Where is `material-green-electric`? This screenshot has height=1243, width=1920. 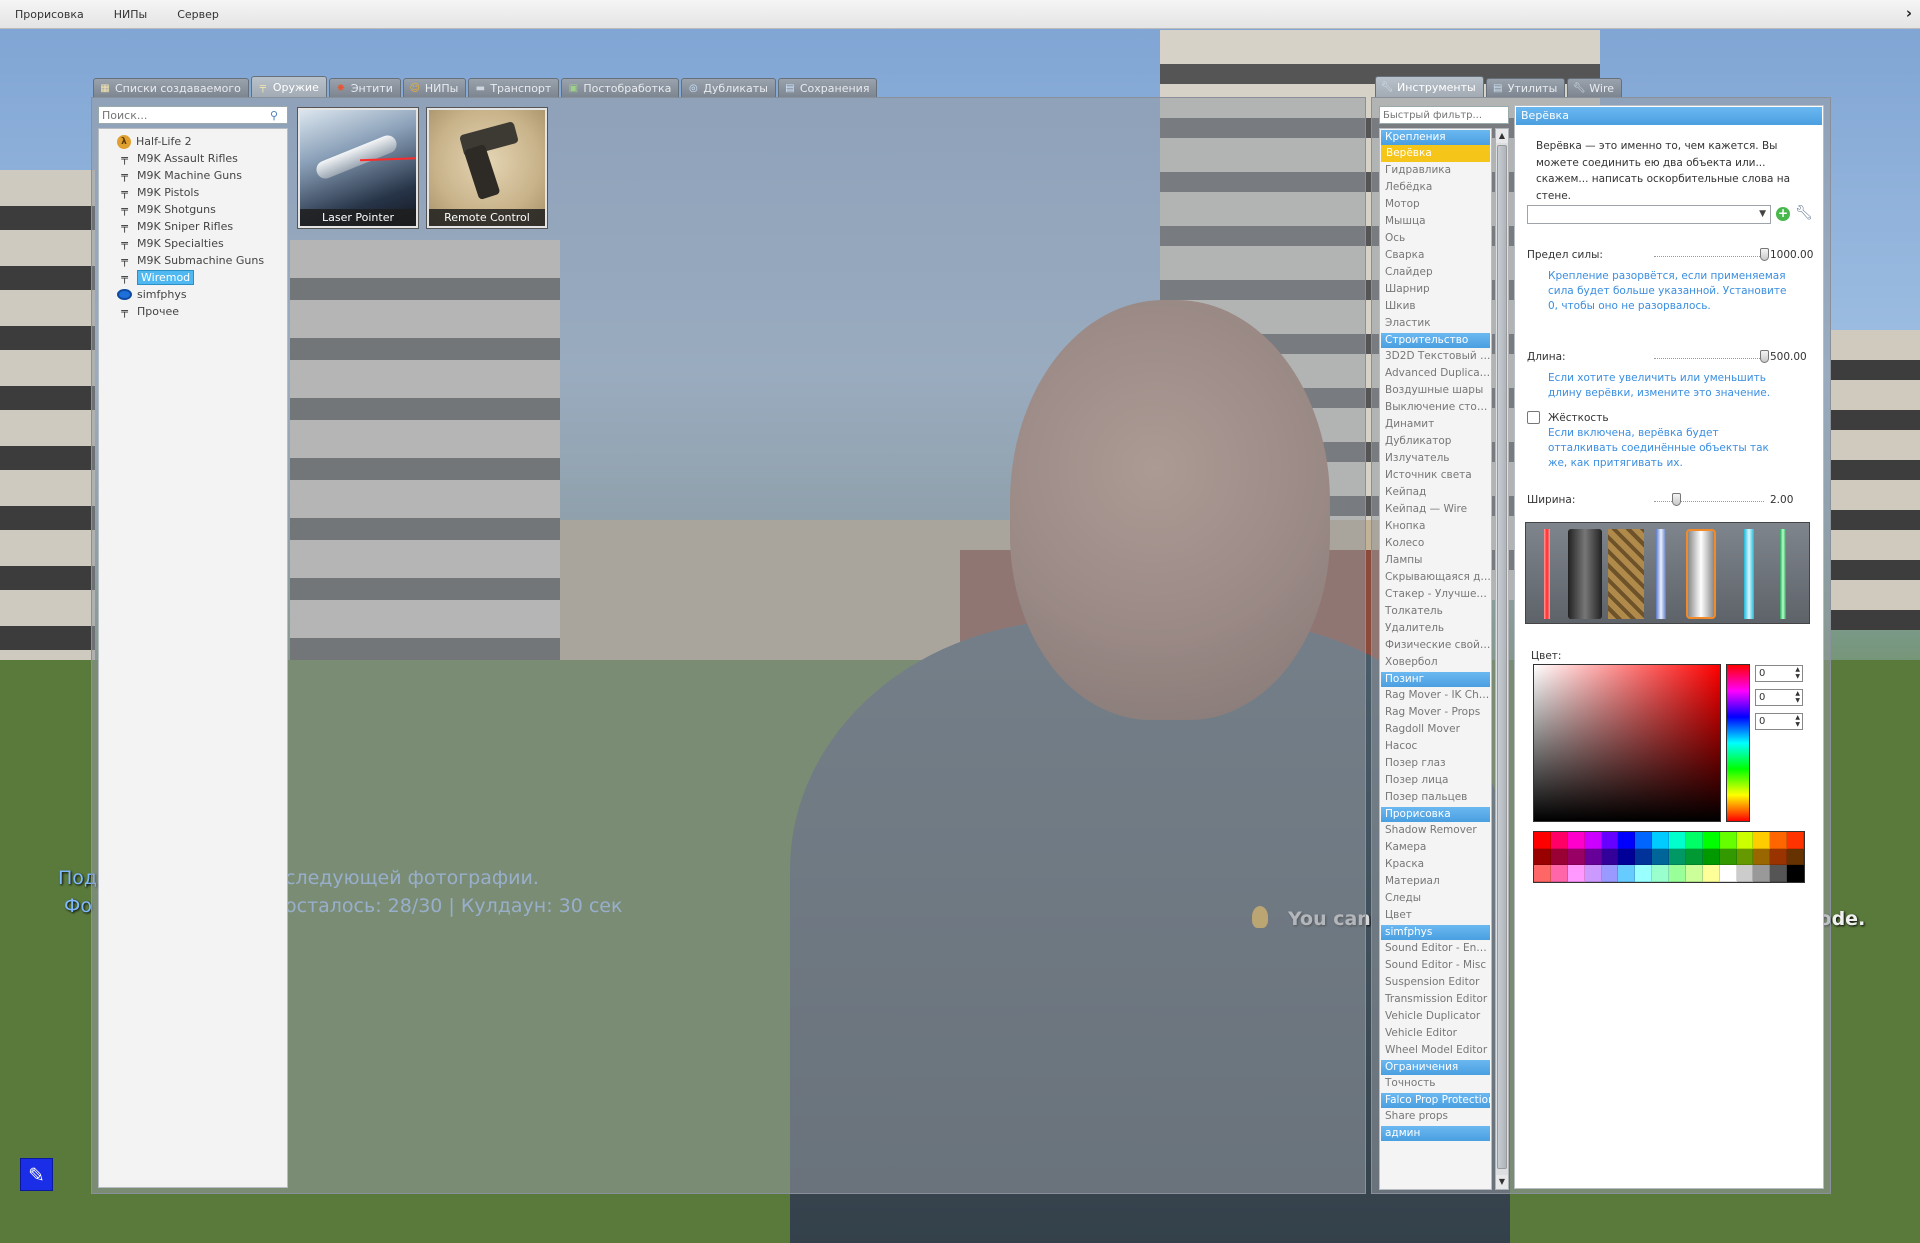
material-green-electric is located at coordinates (1783, 574).